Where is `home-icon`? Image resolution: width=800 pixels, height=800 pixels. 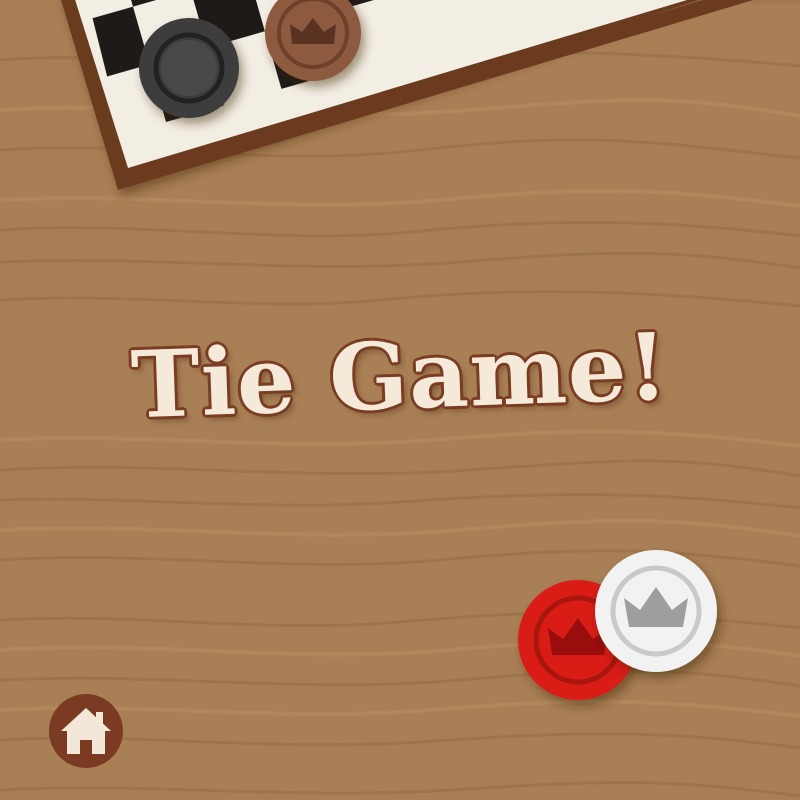
home-icon is located at coordinates (86, 731).